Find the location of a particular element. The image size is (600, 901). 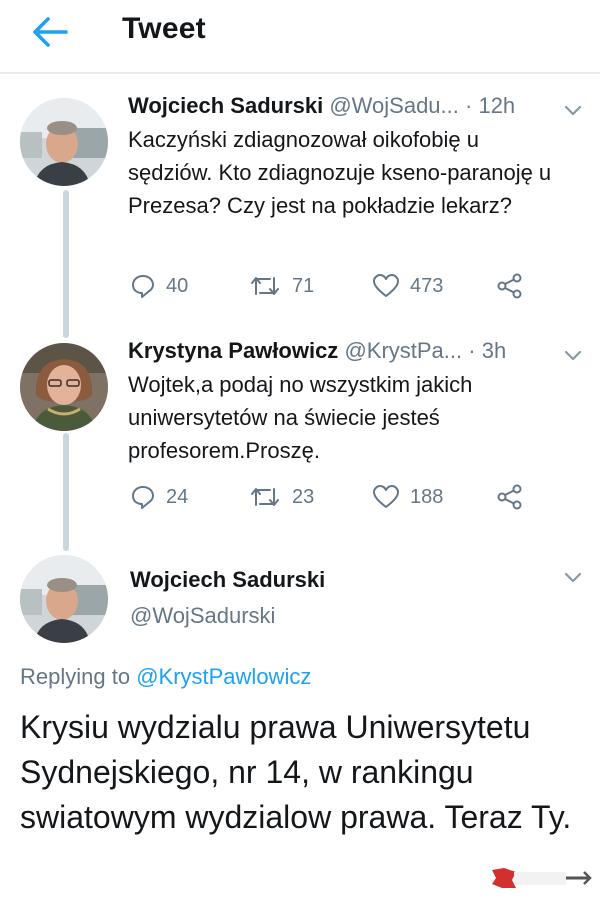

reply-button: 24 is located at coordinates (159, 497).